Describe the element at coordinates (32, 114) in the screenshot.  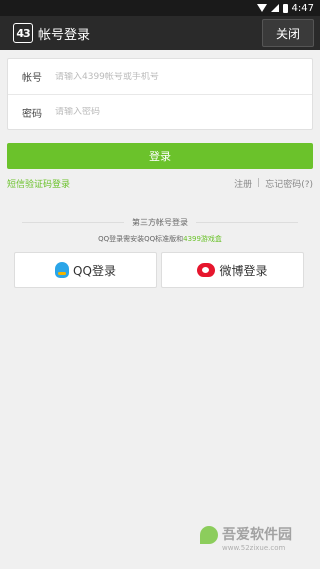
I see `password-label: 密码` at that location.